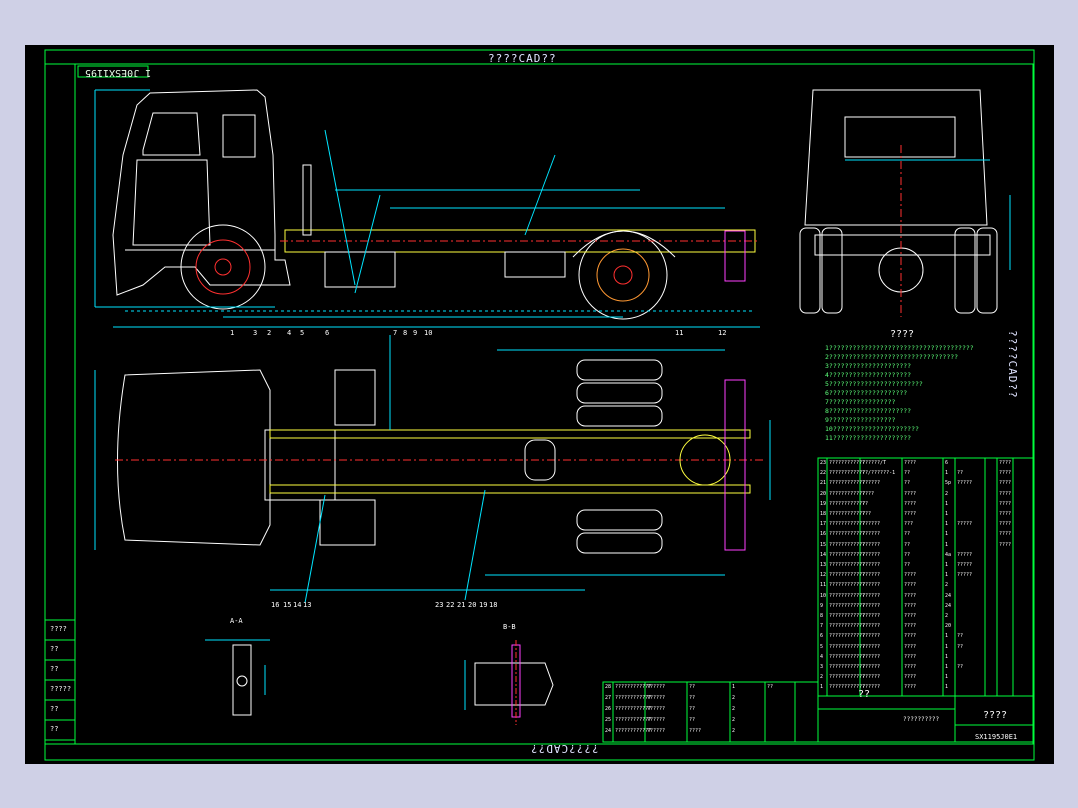  What do you see at coordinates (608, 720) in the screenshot?
I see `parts-table-cell: 25` at bounding box center [608, 720].